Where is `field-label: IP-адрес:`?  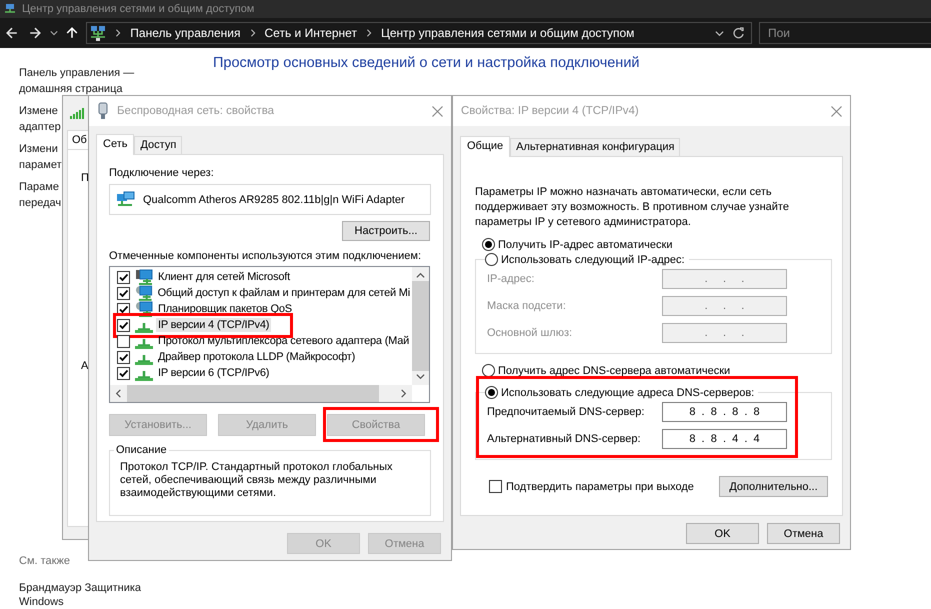
field-label: IP-адрес: is located at coordinates (511, 279).